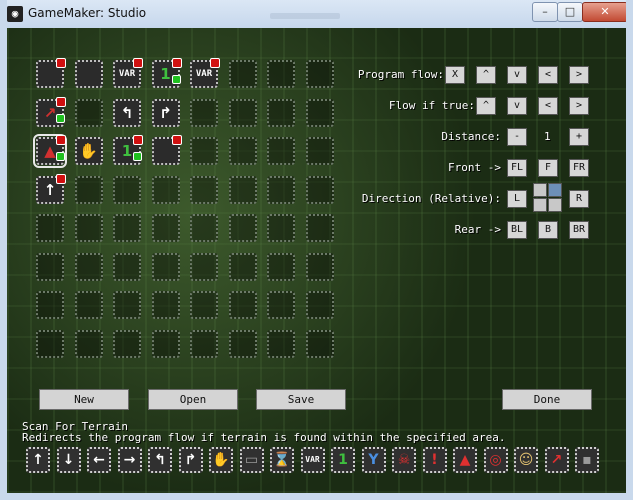  What do you see at coordinates (556, 460) in the screenshot?
I see `palette-instruction: ↗` at bounding box center [556, 460].